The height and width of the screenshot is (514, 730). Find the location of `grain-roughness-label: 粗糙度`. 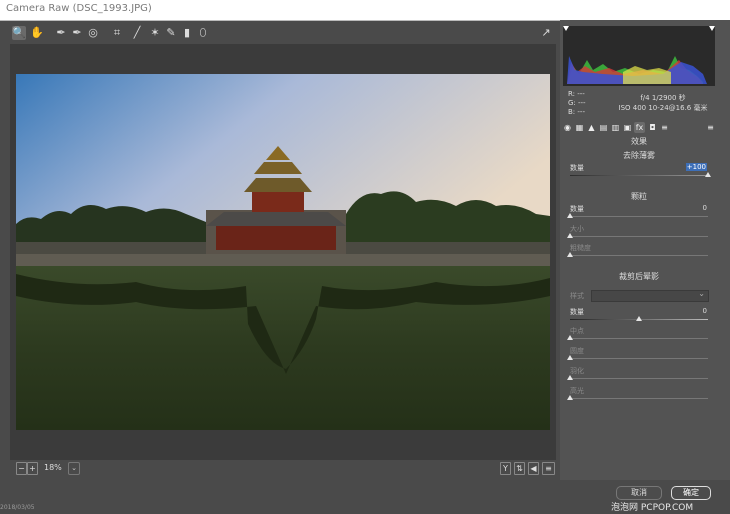

grain-roughness-label: 粗糙度 is located at coordinates (580, 248).